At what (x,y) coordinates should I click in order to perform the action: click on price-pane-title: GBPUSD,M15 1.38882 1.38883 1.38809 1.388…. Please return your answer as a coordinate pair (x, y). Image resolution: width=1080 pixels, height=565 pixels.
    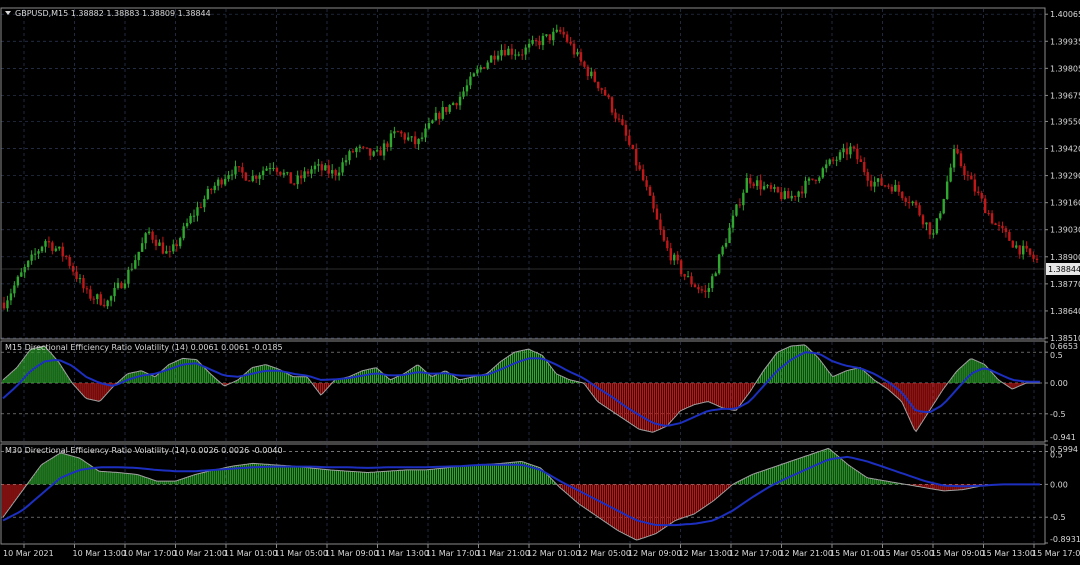
    Looking at the image, I should click on (113, 13).